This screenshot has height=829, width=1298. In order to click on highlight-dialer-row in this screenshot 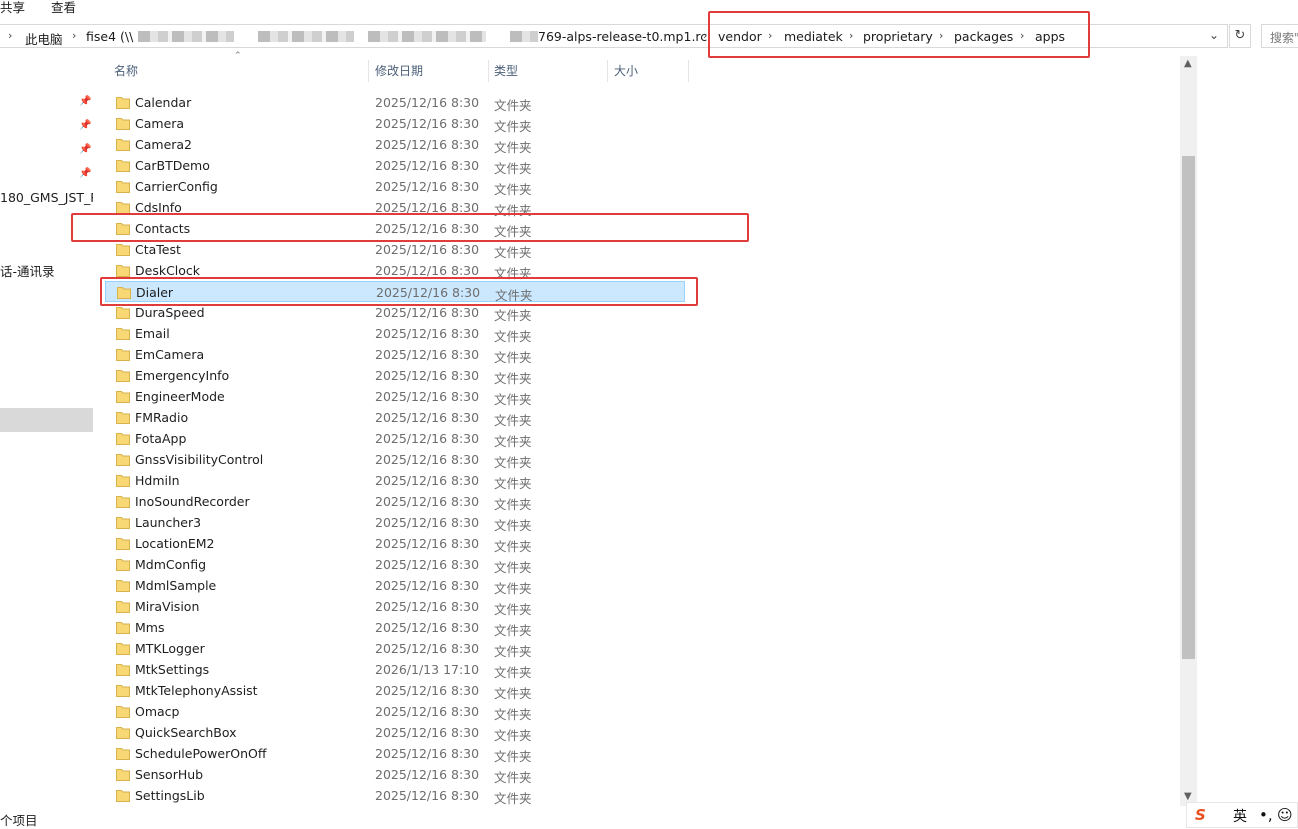, I will do `click(399, 291)`.